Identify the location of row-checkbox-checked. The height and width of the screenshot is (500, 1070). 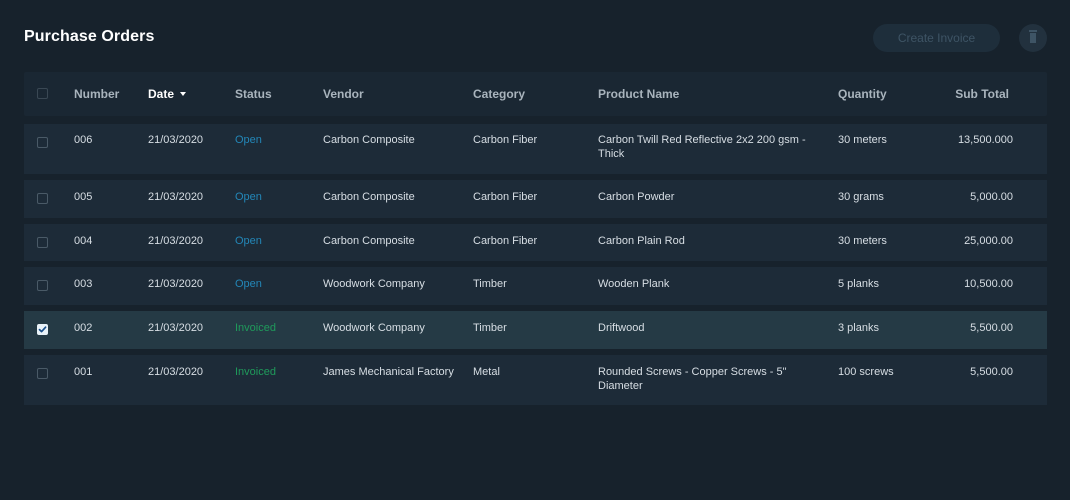
(42, 329).